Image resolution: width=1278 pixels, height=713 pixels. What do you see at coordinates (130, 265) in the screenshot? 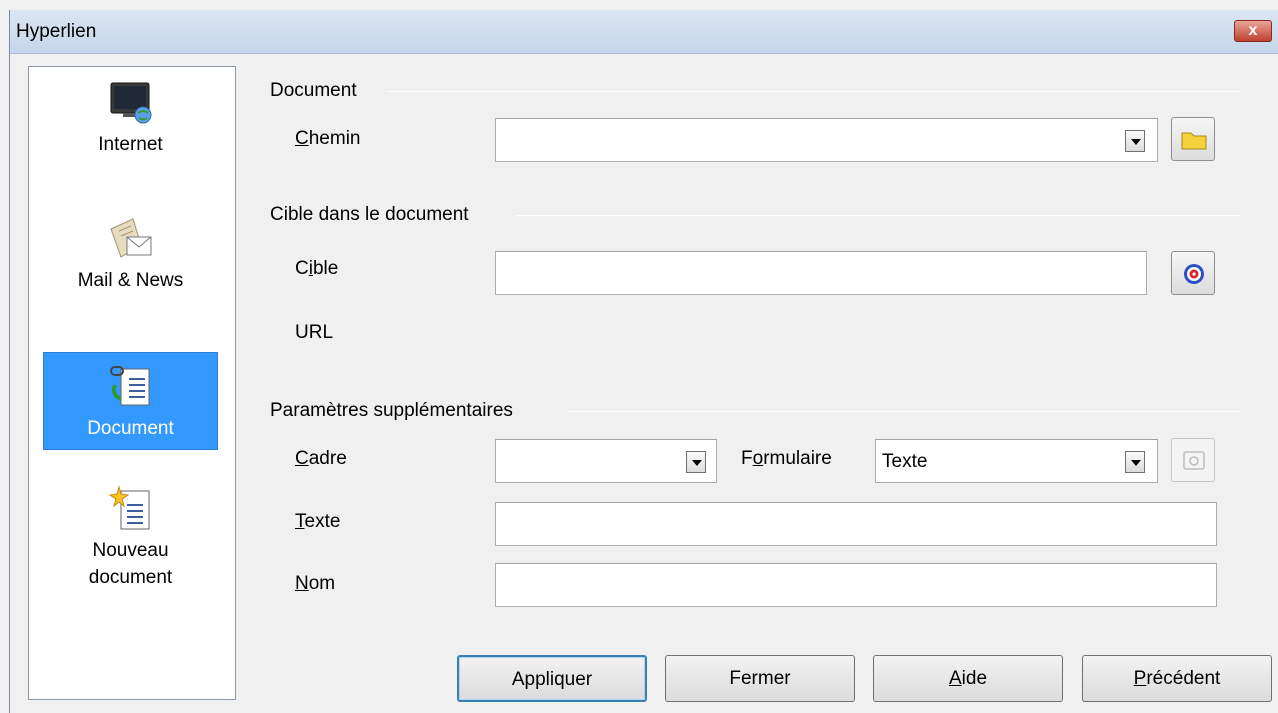
I see `sidebar-item-mail-news: Mail & News` at bounding box center [130, 265].